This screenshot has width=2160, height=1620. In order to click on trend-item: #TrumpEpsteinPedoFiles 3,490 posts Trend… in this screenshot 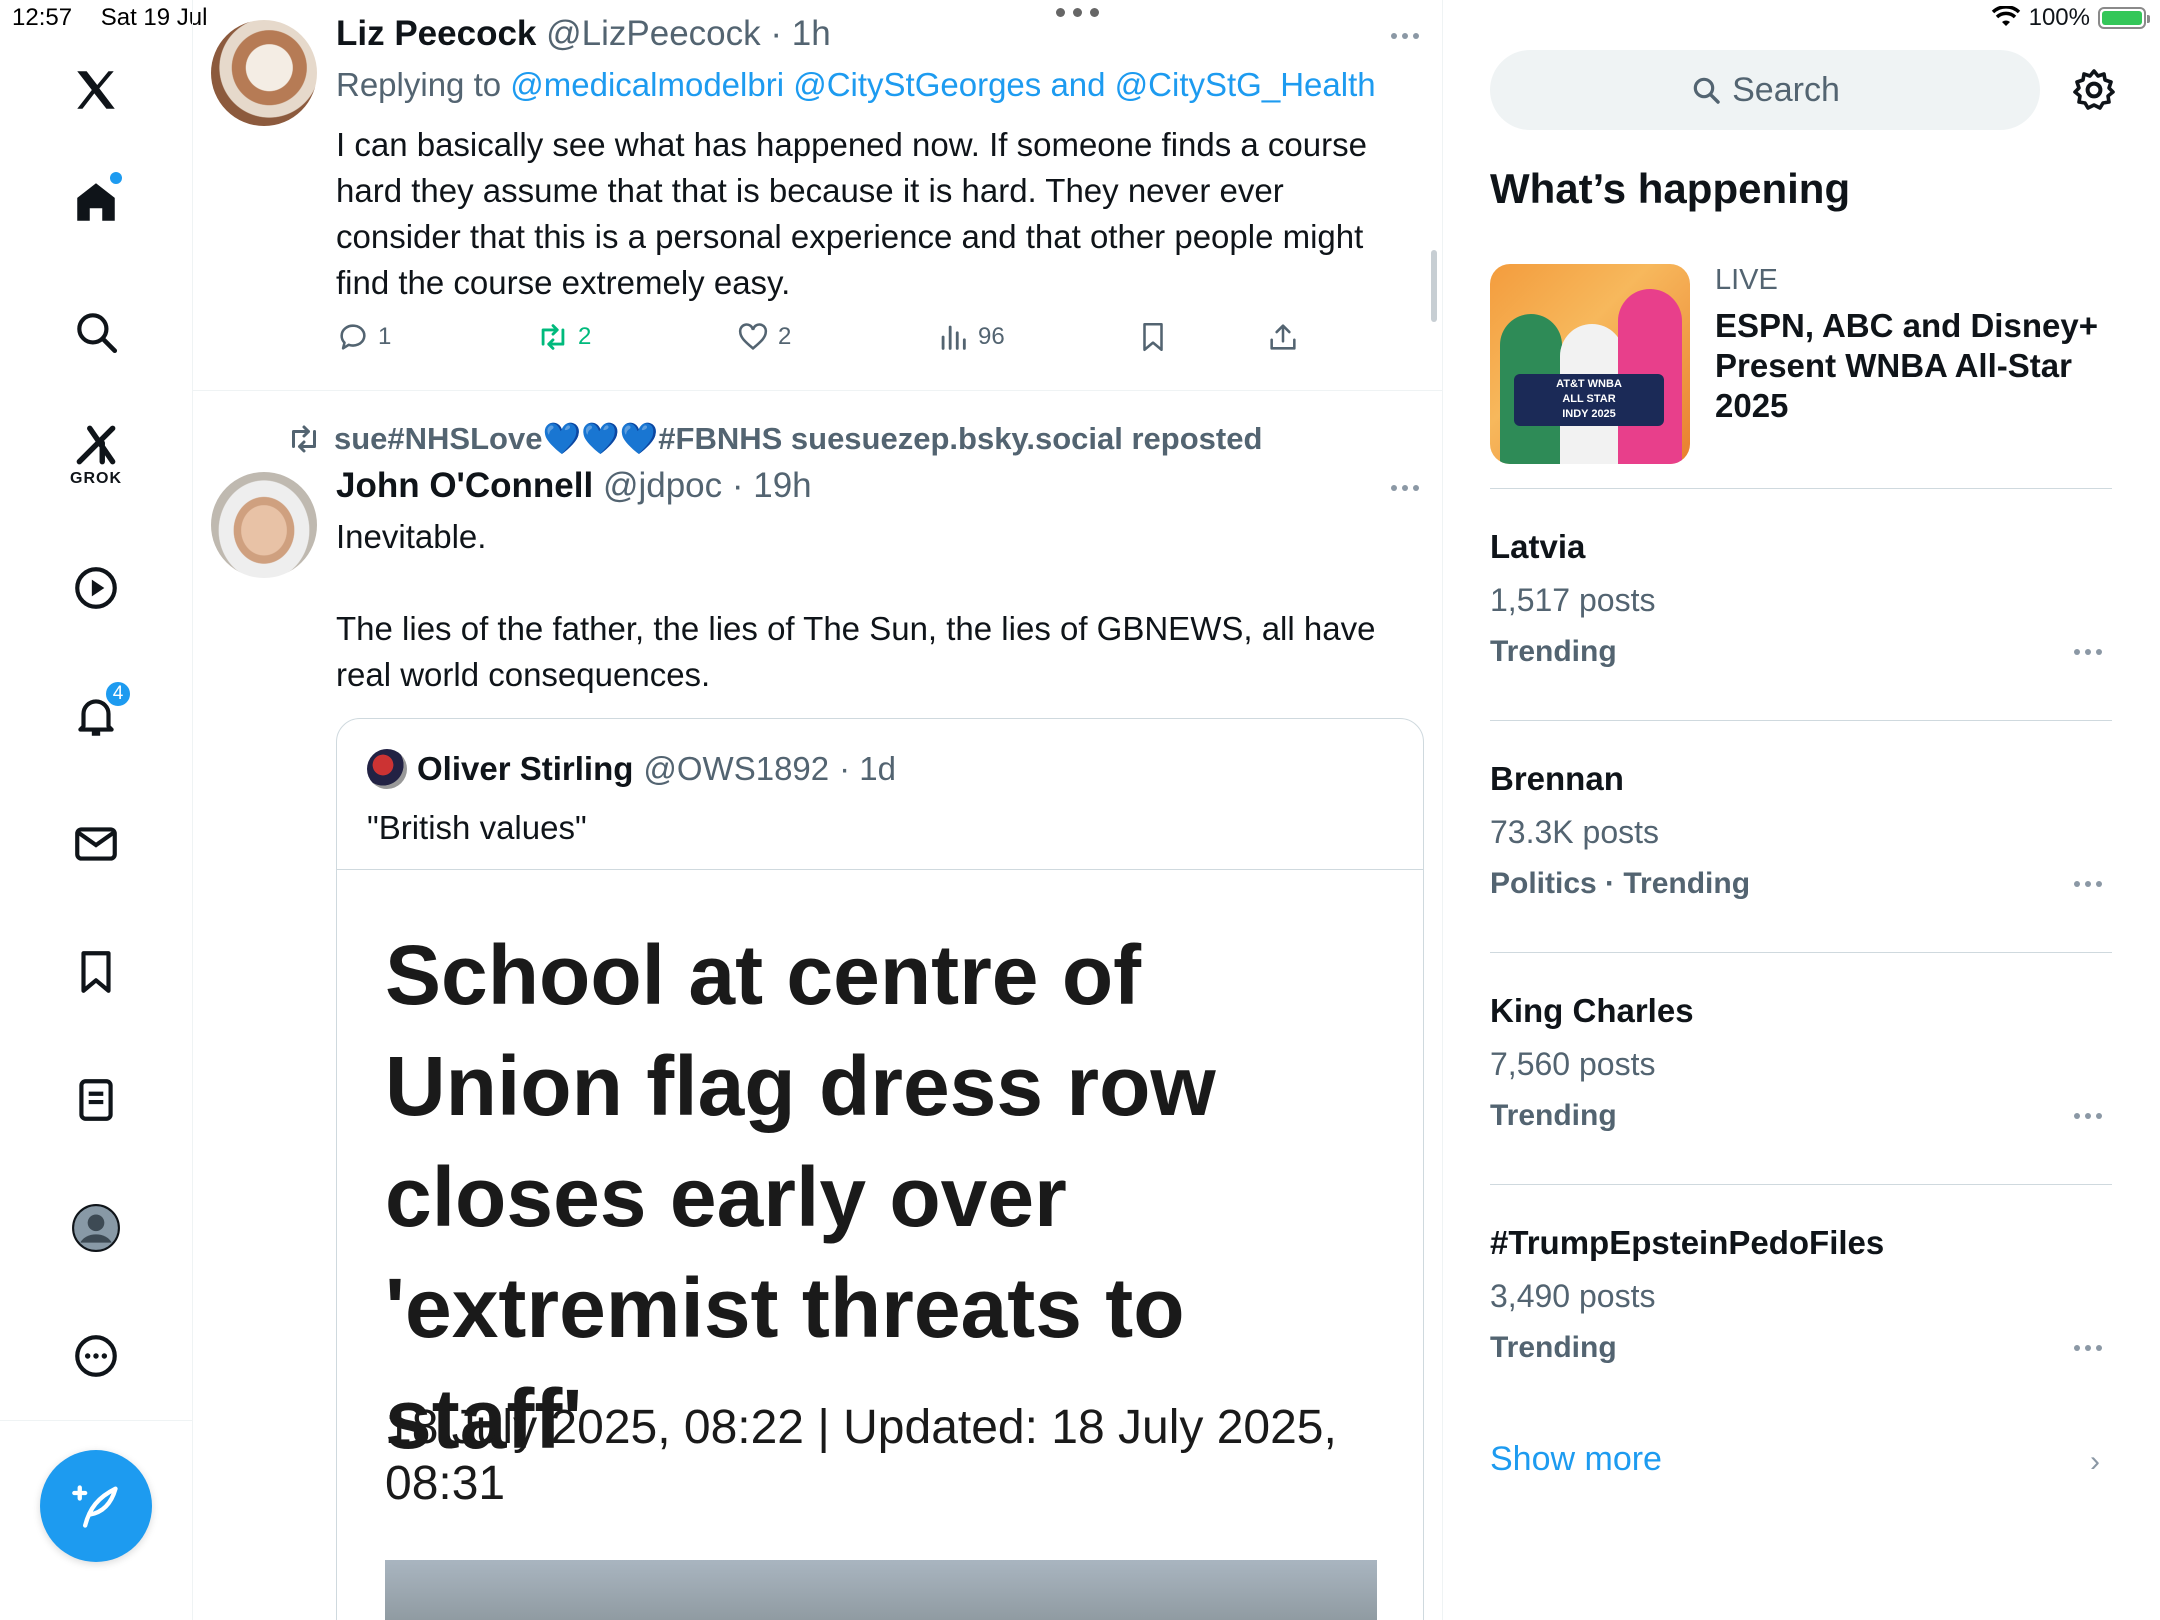, I will do `click(1801, 1294)`.